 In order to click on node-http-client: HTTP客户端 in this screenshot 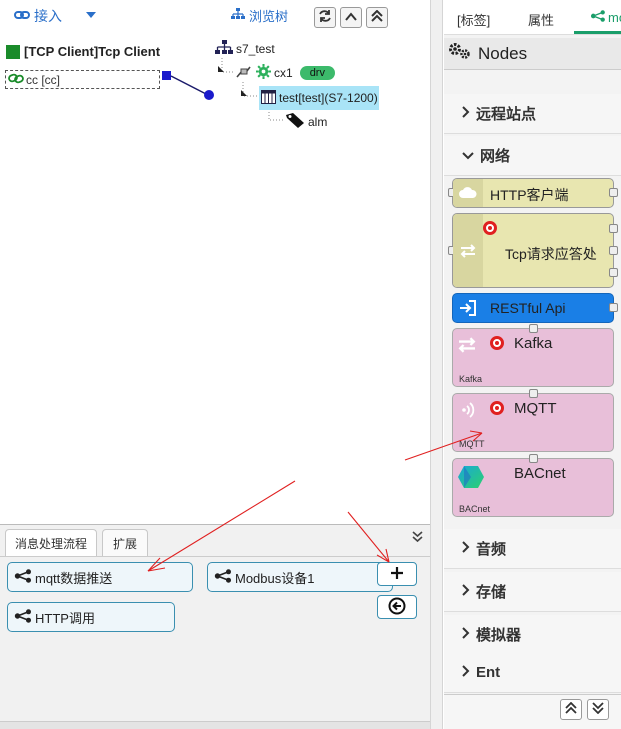, I will do `click(533, 193)`.